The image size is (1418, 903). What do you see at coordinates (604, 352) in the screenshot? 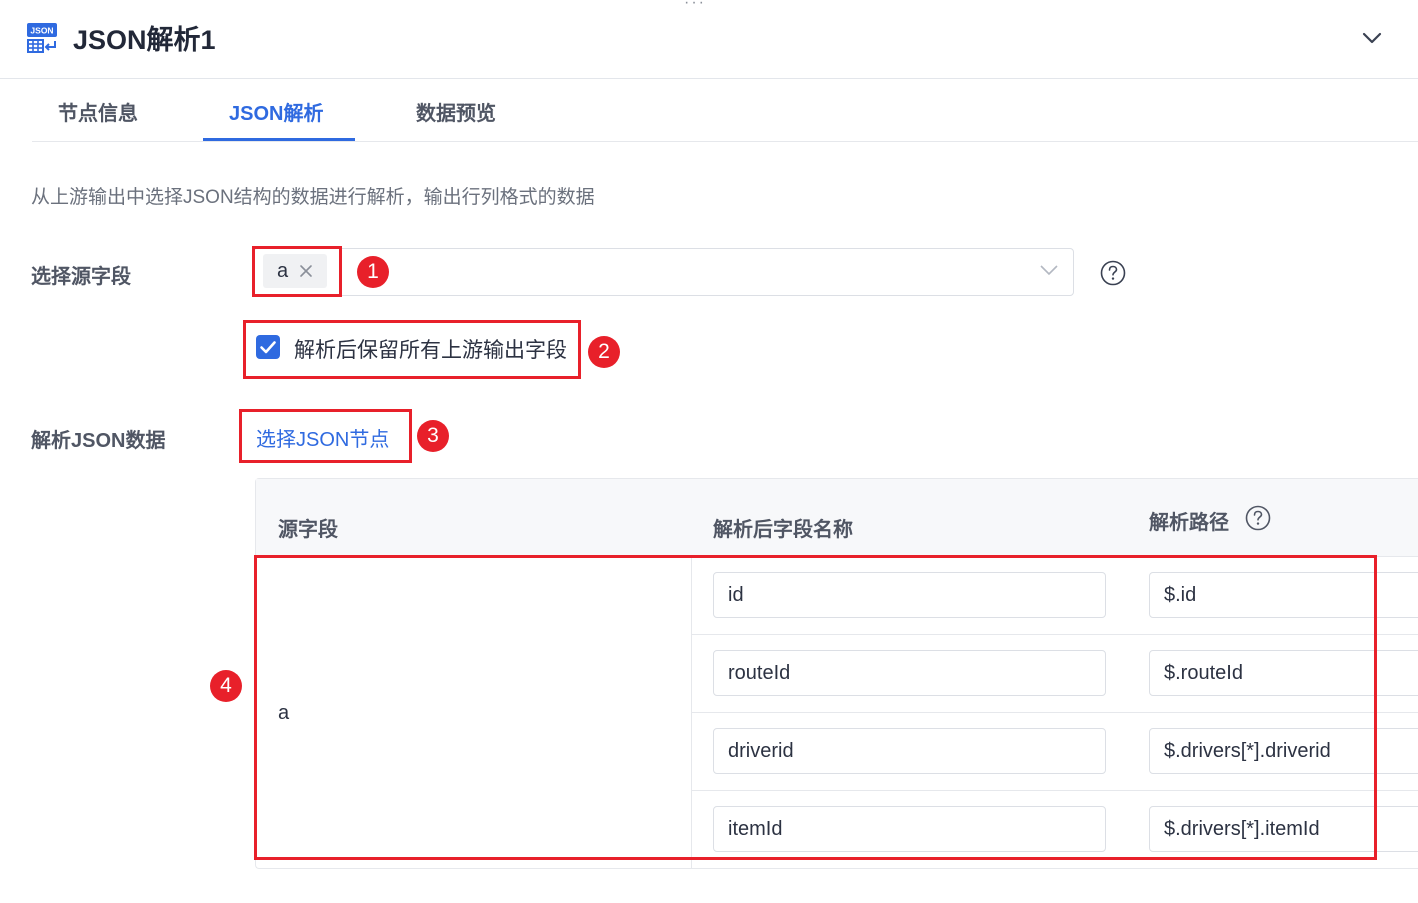
I see `annotation-badge-2: 2` at bounding box center [604, 352].